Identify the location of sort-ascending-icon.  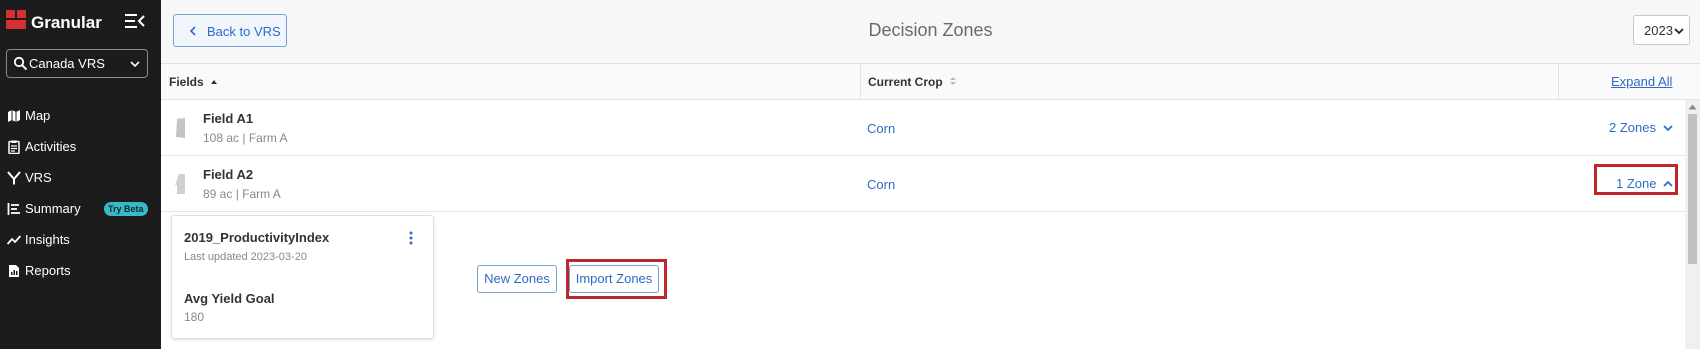
(214, 82).